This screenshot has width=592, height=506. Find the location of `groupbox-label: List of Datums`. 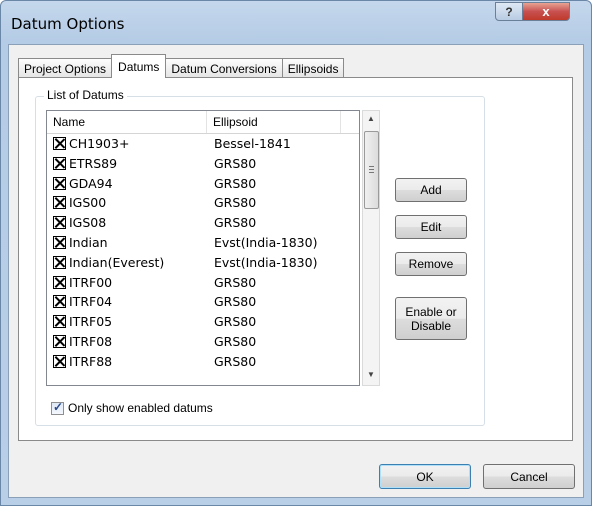

groupbox-label: List of Datums is located at coordinates (85, 95).